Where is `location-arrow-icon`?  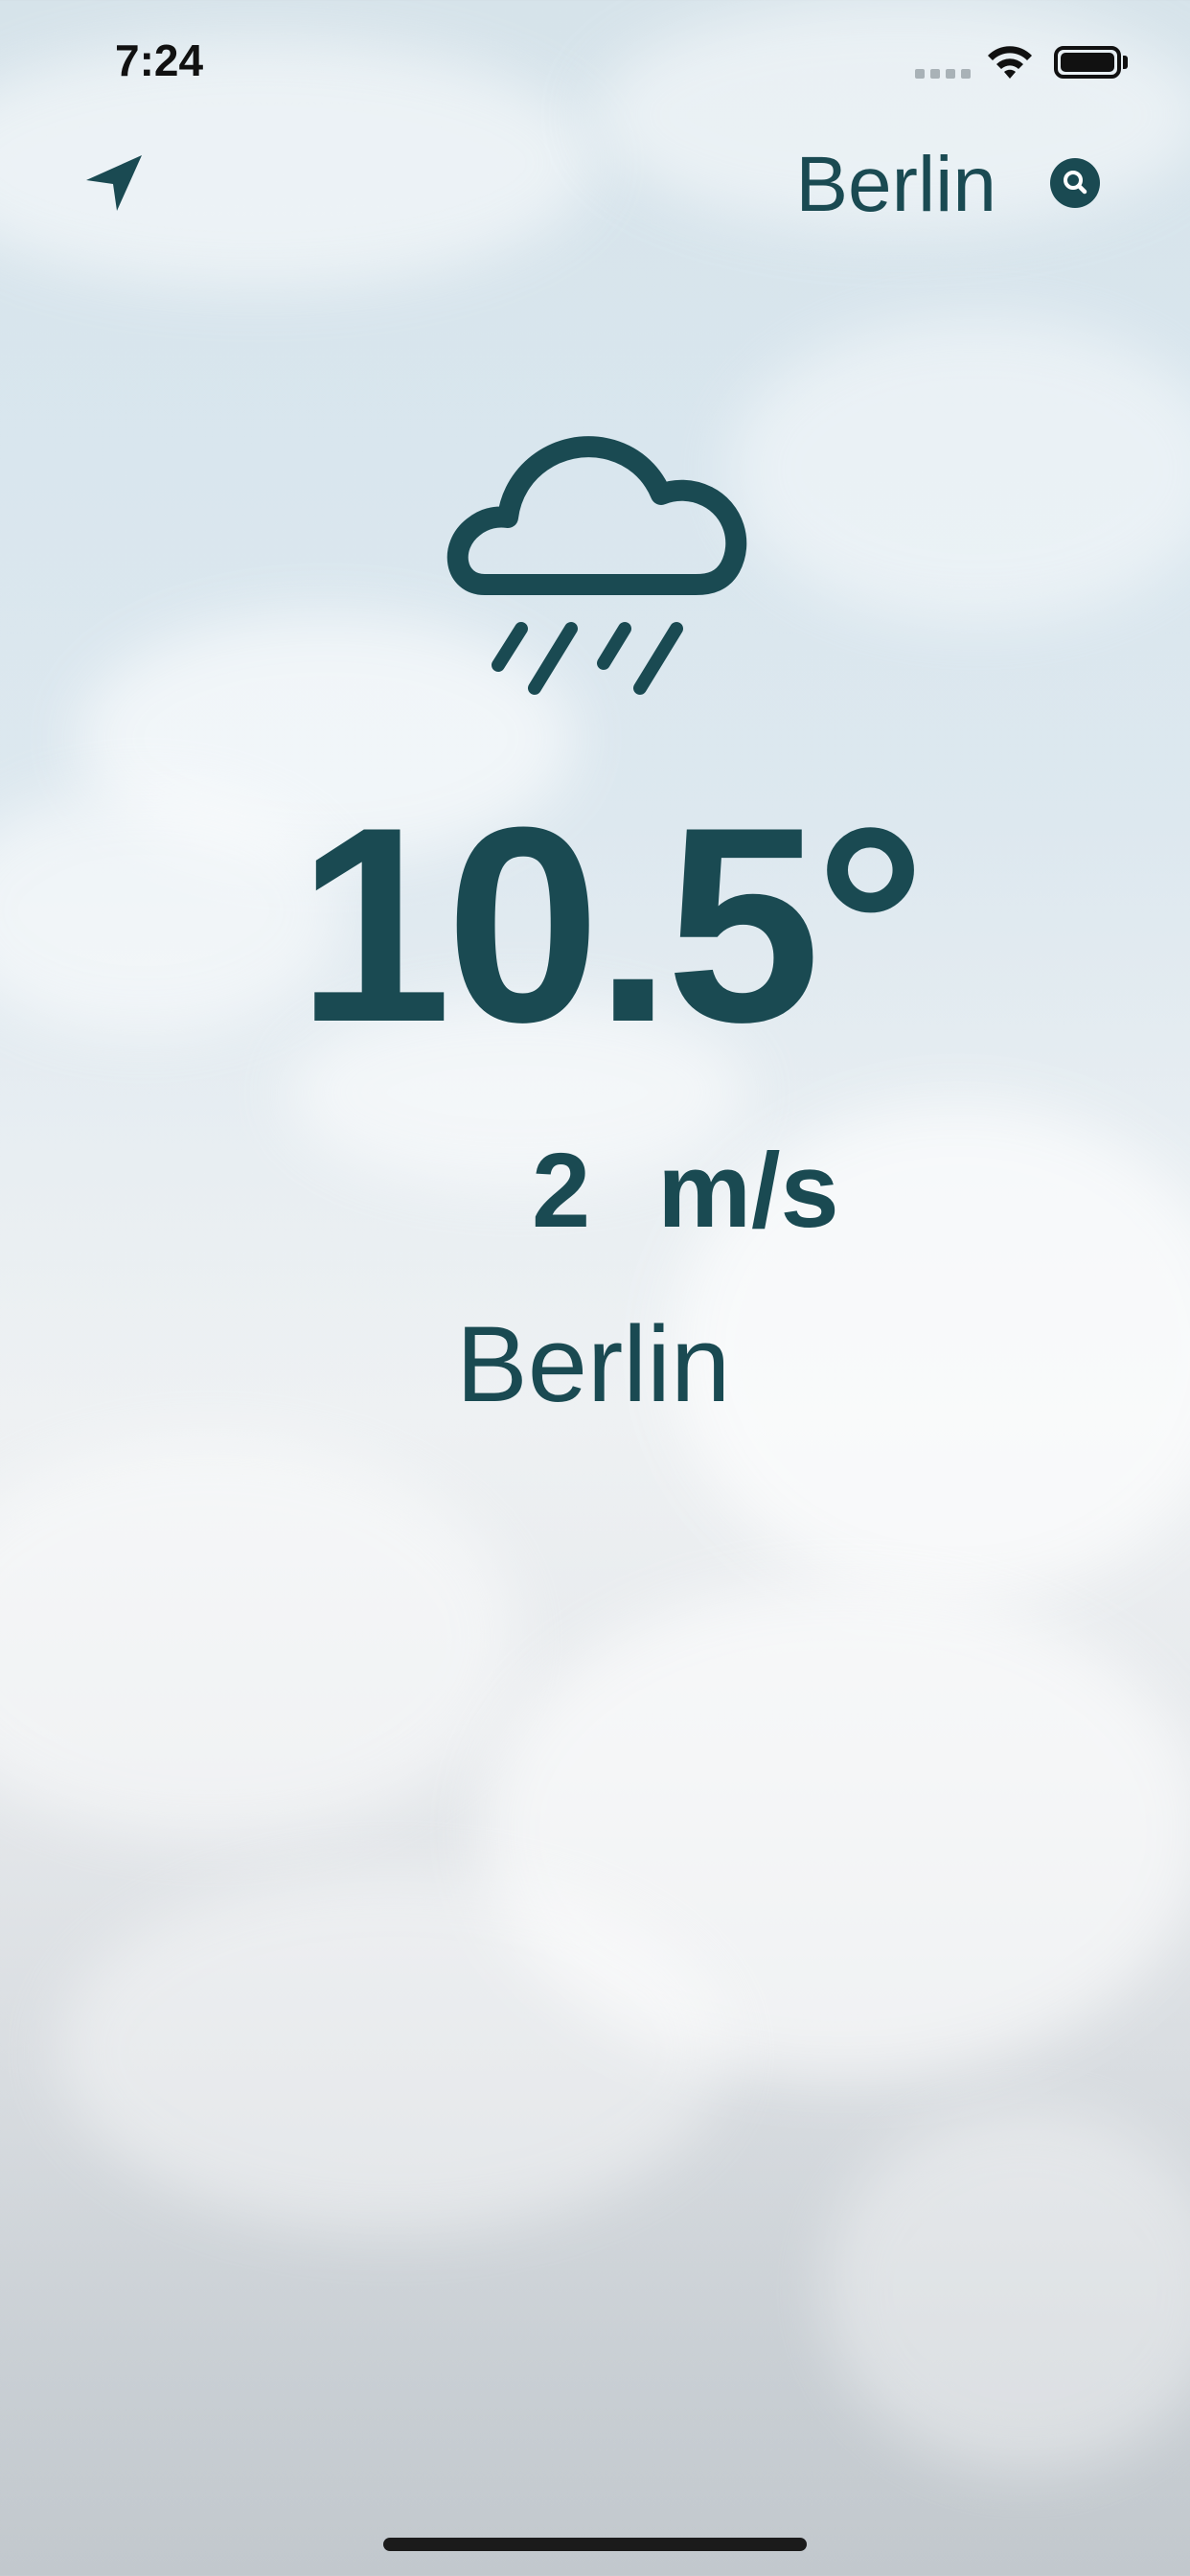 location-arrow-icon is located at coordinates (114, 183).